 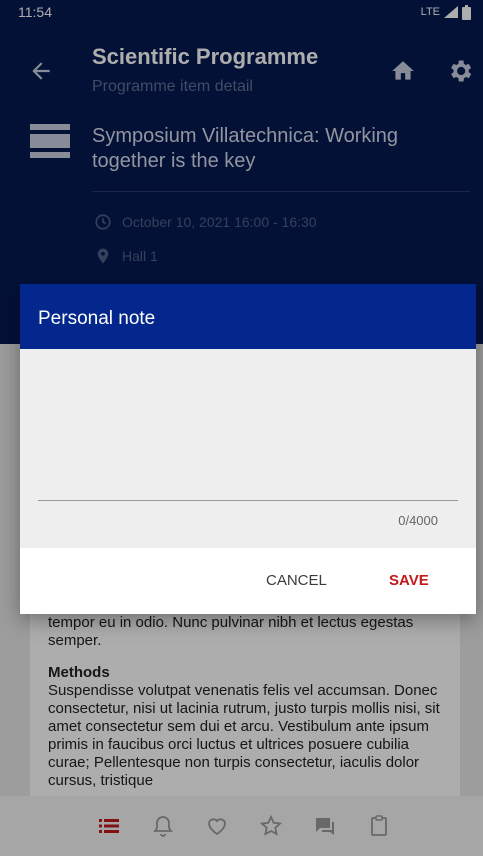 I want to click on save-button: SAVE, so click(x=409, y=580).